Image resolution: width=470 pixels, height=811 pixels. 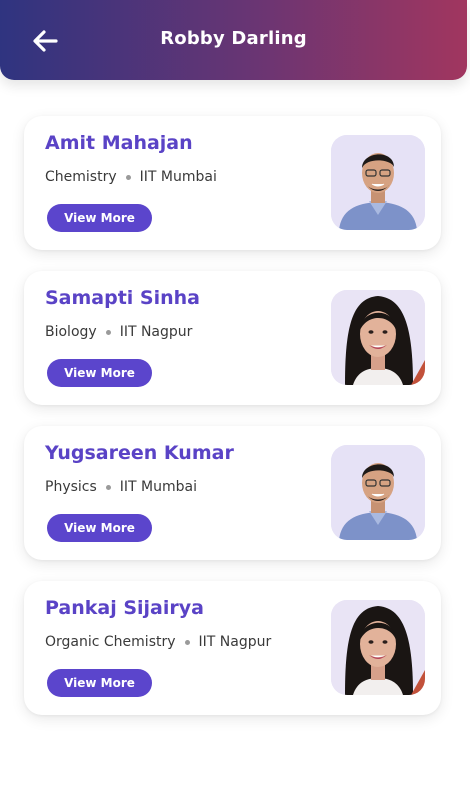 What do you see at coordinates (71, 487) in the screenshot?
I see `teacher-subject: Physics` at bounding box center [71, 487].